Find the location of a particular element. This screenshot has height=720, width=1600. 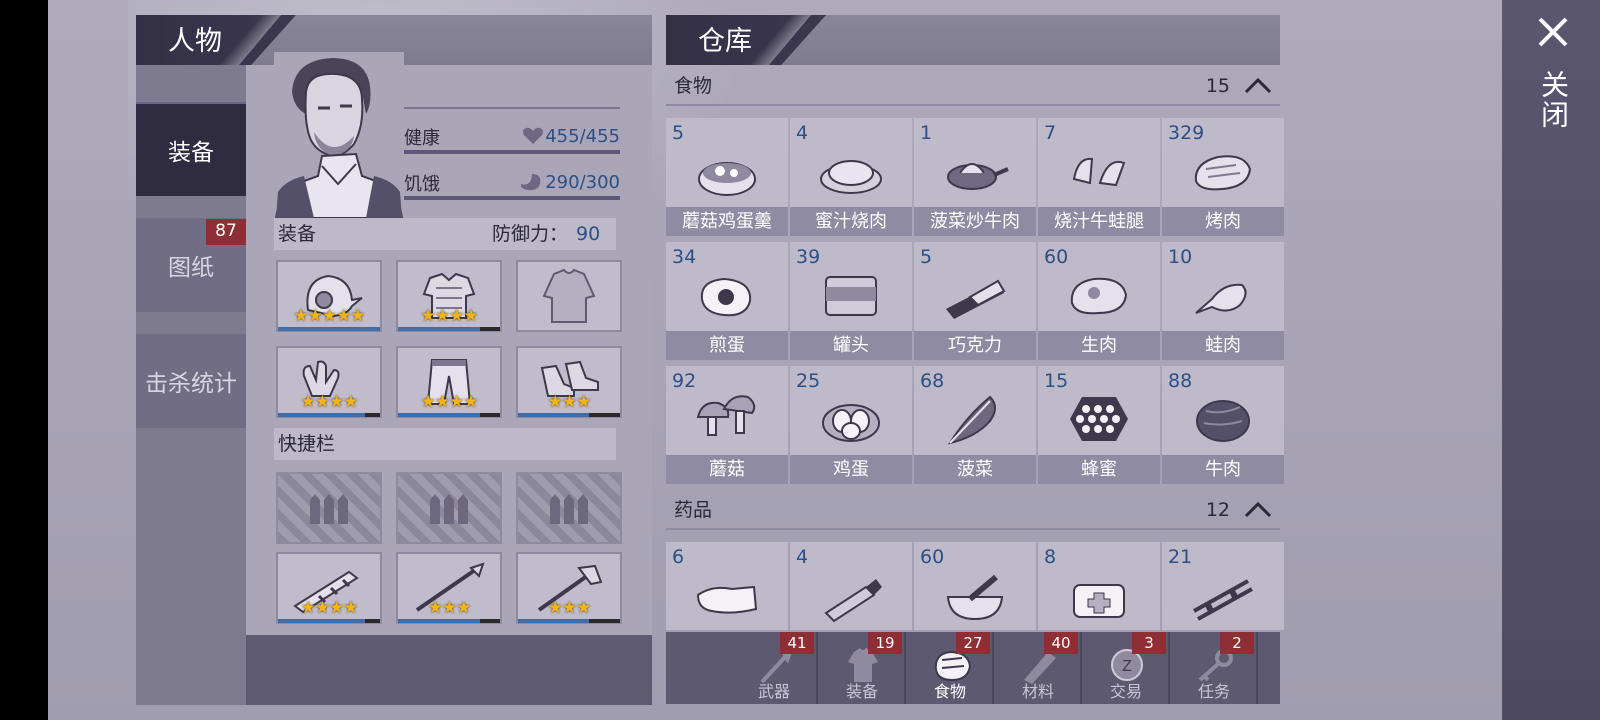

helmet-durability-fill is located at coordinates (329, 329).